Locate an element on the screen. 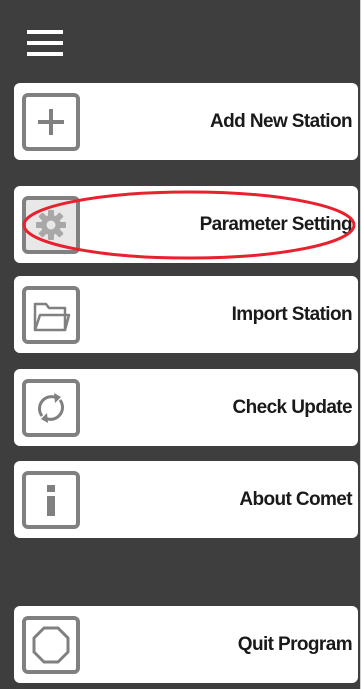 Image resolution: width=361 pixels, height=689 pixels. check-update-button: Check Update is located at coordinates (186, 407).